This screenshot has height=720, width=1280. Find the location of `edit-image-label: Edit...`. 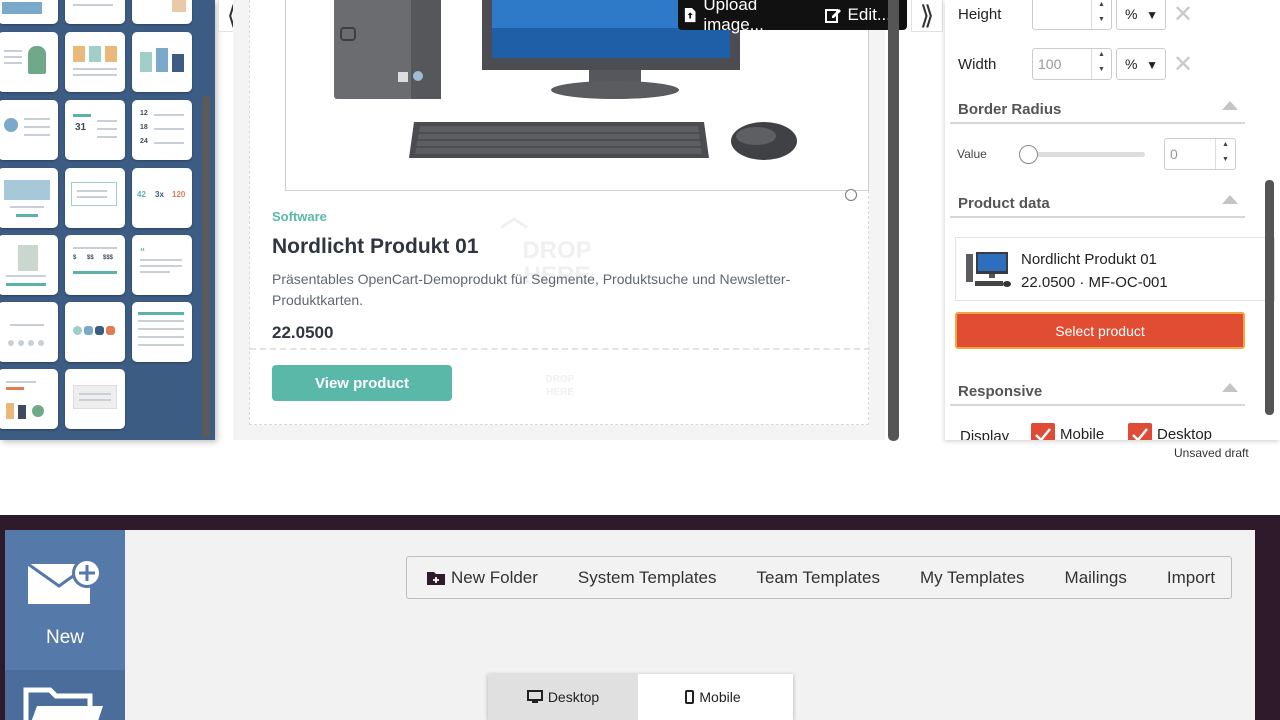

edit-image-label: Edit... is located at coordinates (869, 14).